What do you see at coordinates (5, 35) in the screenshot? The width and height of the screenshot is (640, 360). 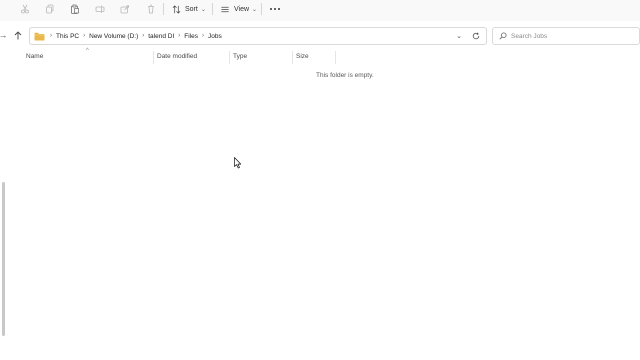 I see `forward-icon: →` at bounding box center [5, 35].